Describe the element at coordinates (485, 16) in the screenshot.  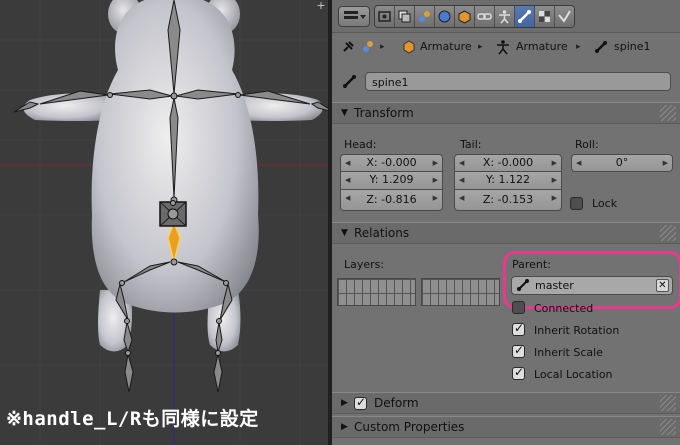
I see `constraints-icon` at that location.